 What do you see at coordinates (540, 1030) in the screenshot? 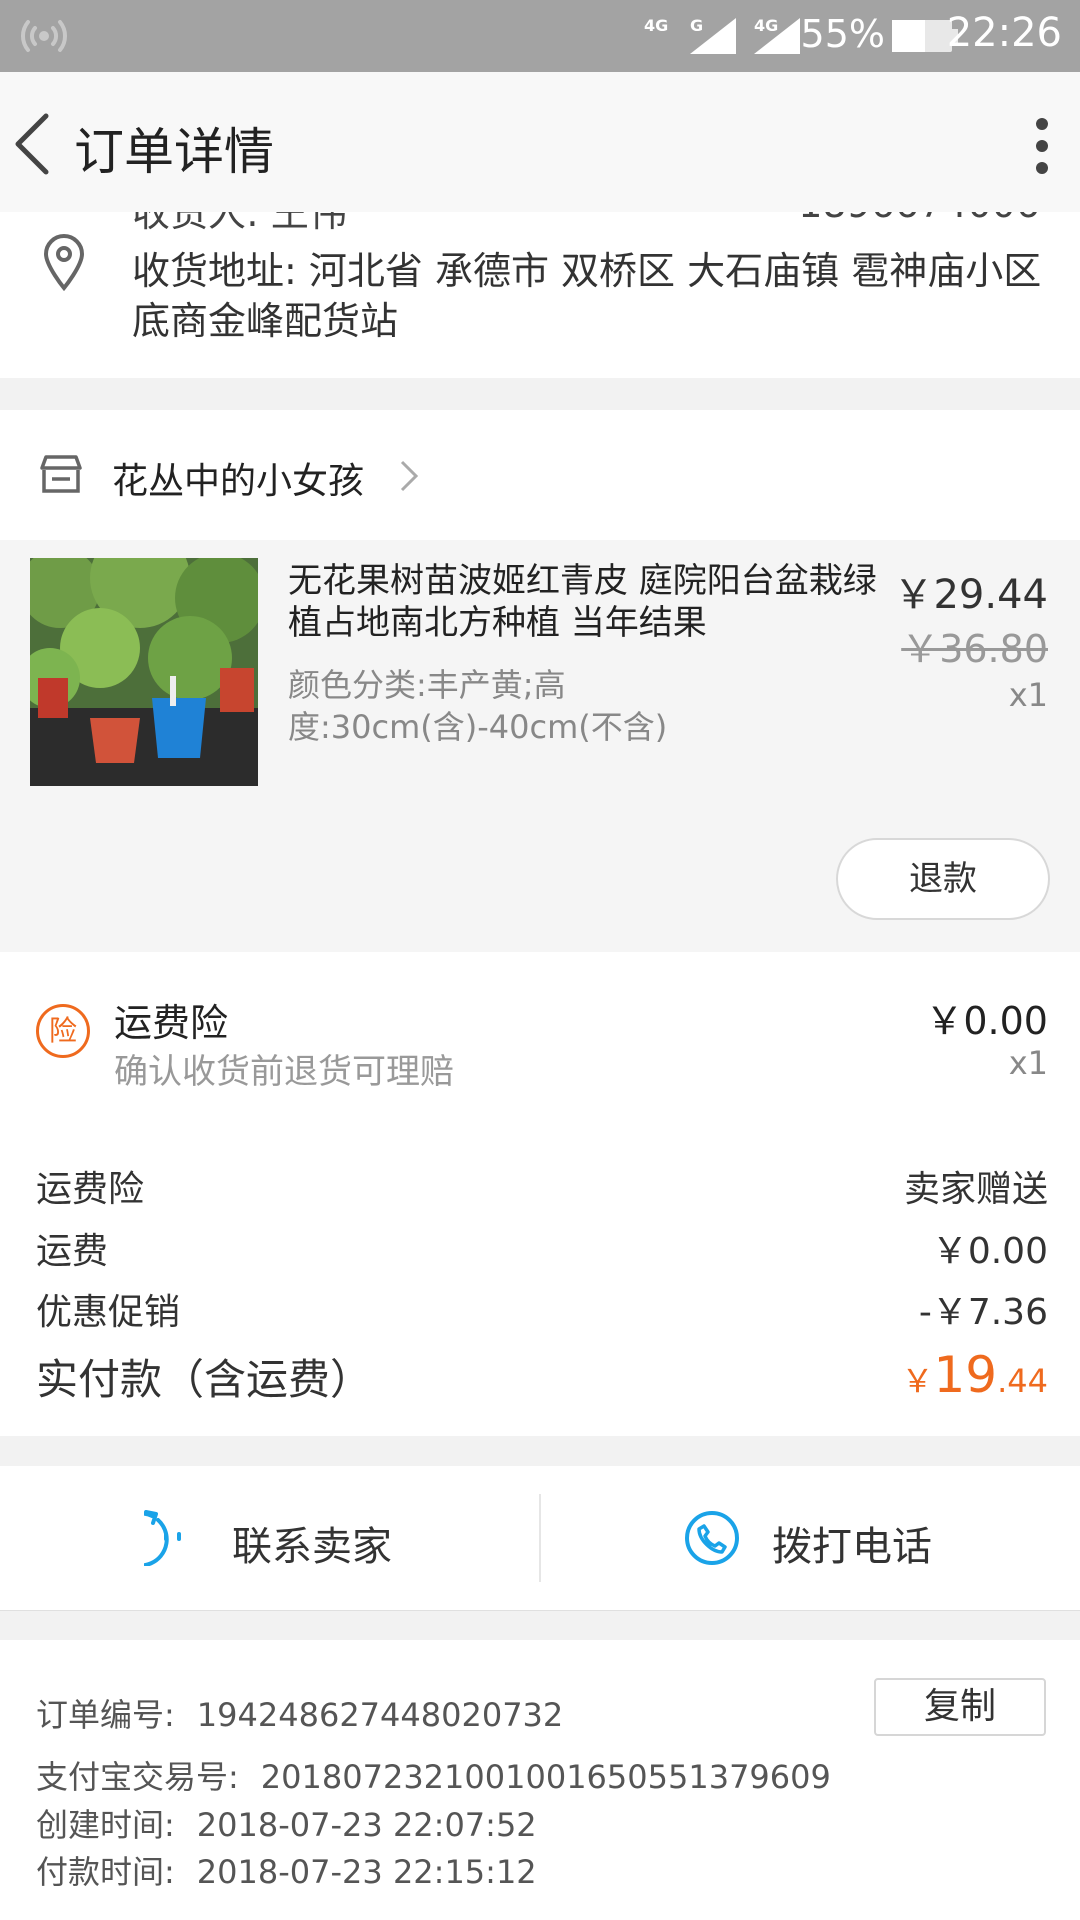
I see `shipping-insurance-row: 险 运费险 确认收货前退货可理赔 ￥0.00 x1` at bounding box center [540, 1030].